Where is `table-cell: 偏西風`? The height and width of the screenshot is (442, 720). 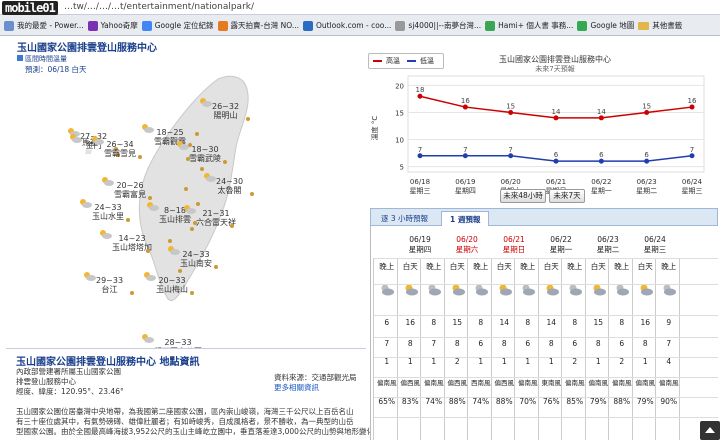 table-cell: 偏西風 is located at coordinates (504, 383).